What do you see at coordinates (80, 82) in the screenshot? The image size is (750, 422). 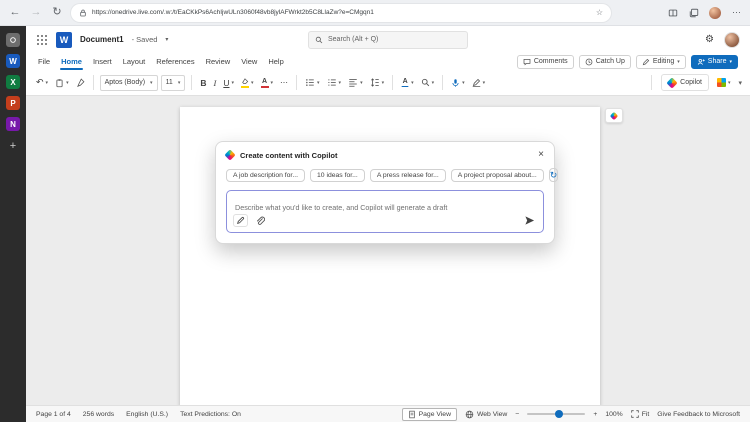 I see `format-painter-button` at bounding box center [80, 82].